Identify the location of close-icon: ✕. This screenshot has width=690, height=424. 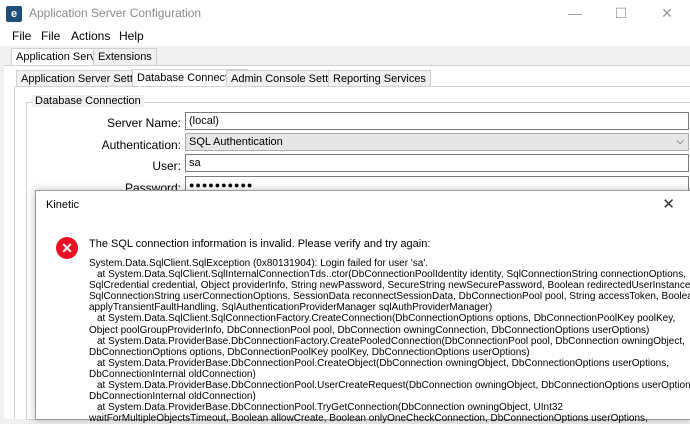
(668, 204).